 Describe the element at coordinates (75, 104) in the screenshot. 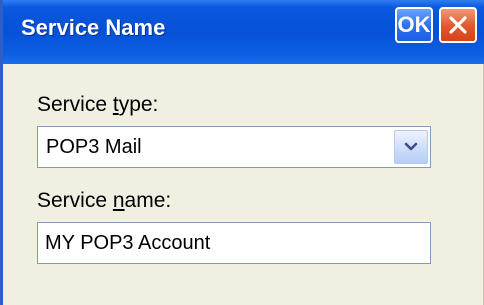

I see `service-type-label-prefix: Service` at that location.